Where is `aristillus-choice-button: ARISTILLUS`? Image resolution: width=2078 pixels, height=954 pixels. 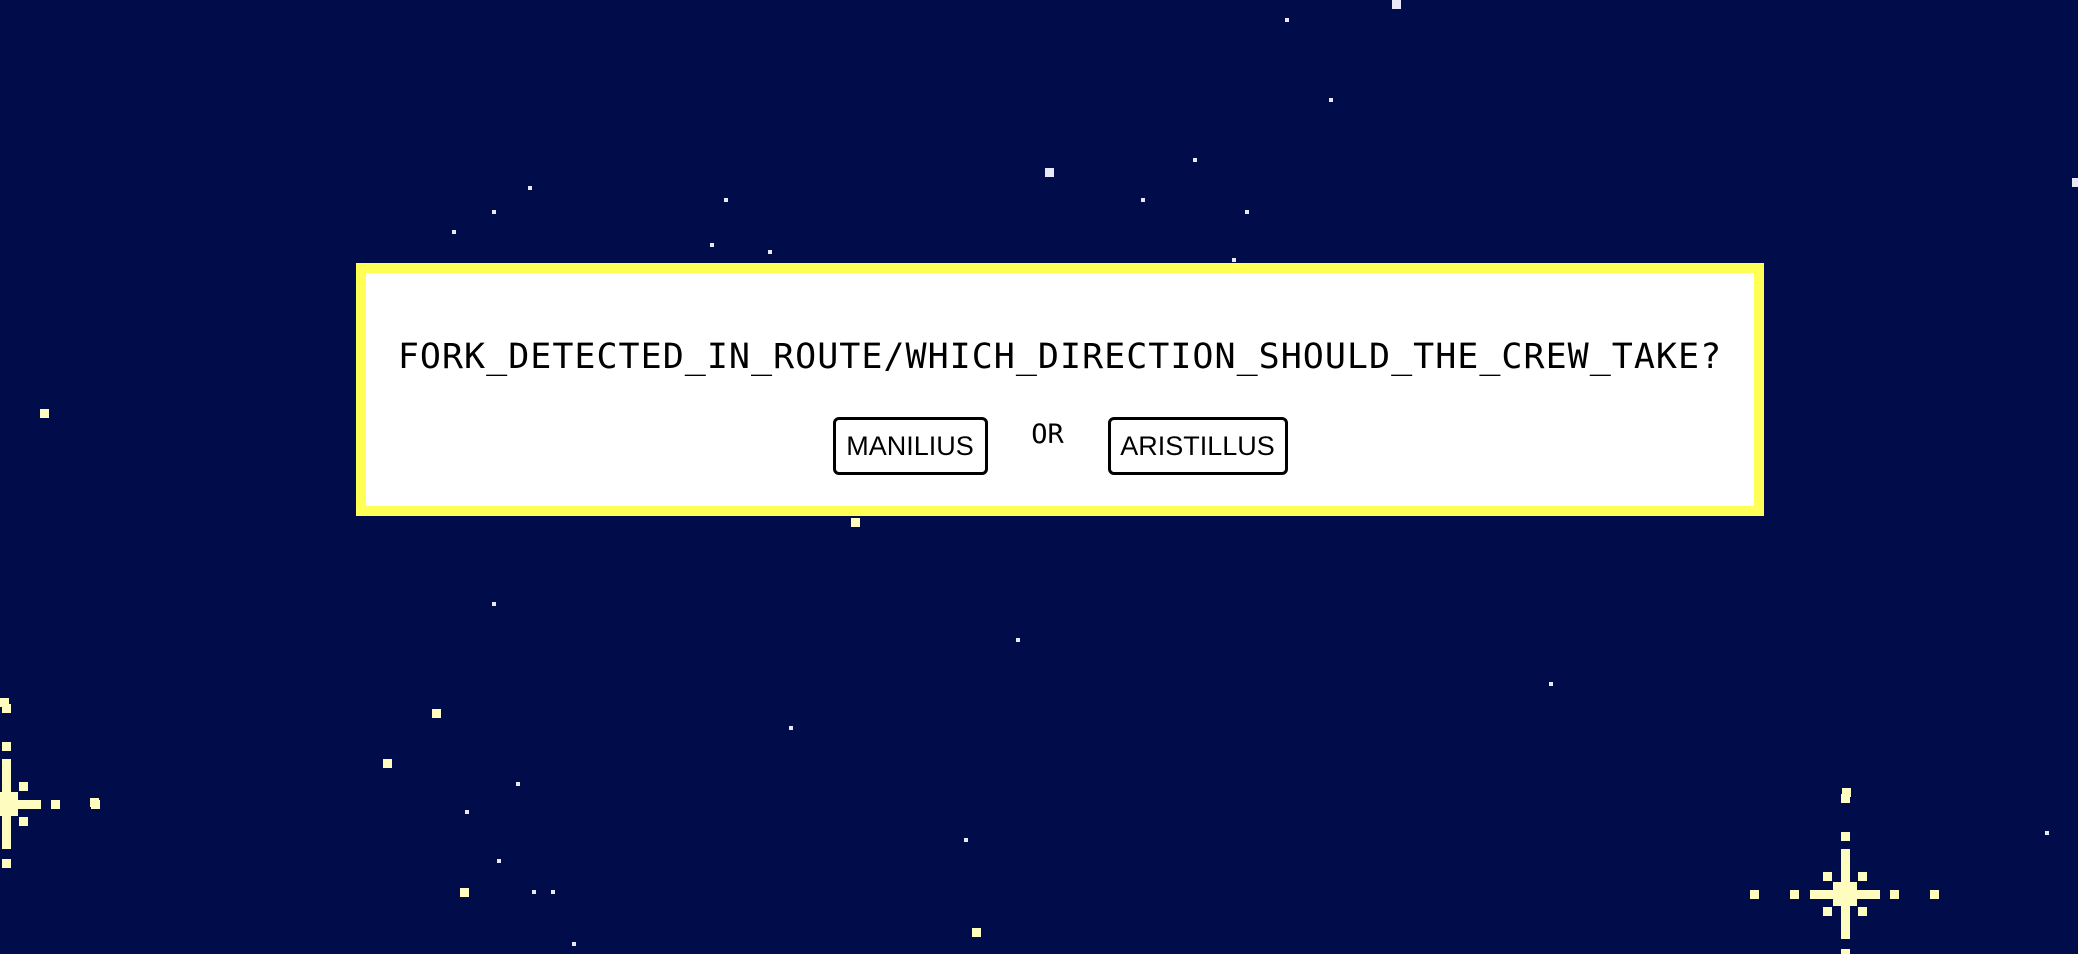 aristillus-choice-button: ARISTILLUS is located at coordinates (1197, 446).